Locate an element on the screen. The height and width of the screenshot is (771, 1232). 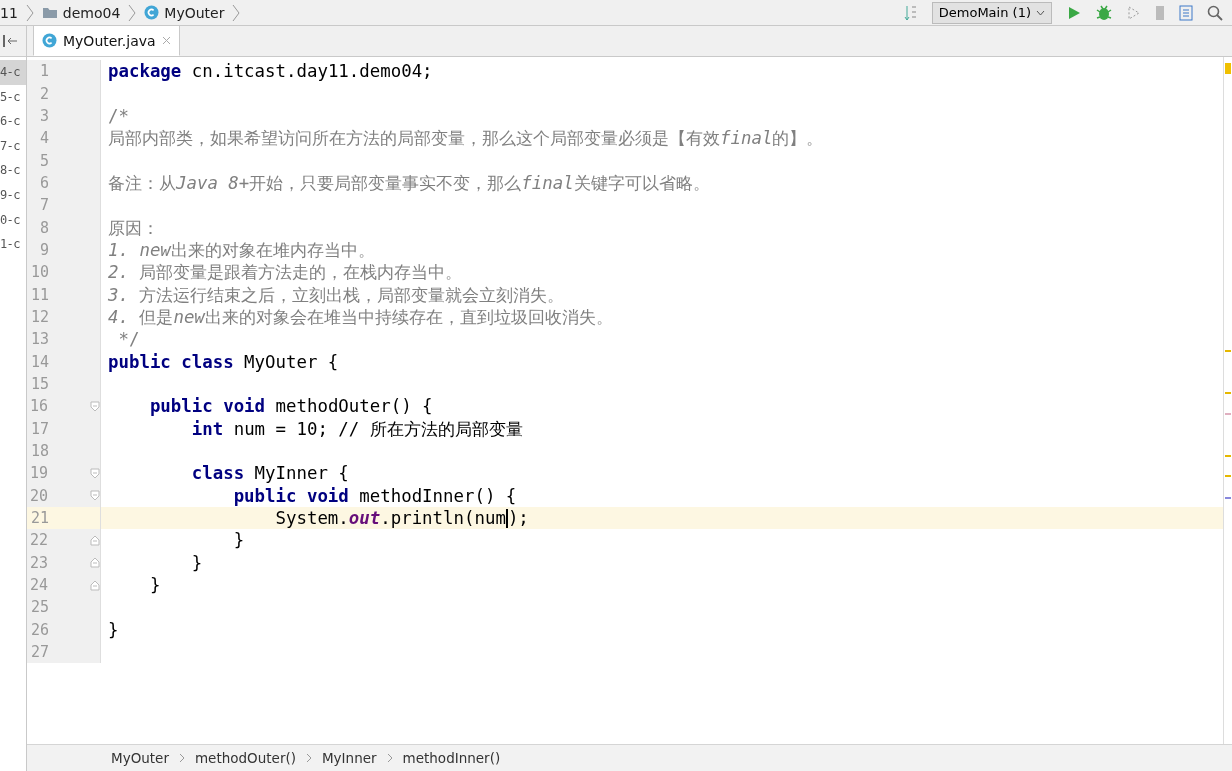
sort-icon is located at coordinates (910, 12).